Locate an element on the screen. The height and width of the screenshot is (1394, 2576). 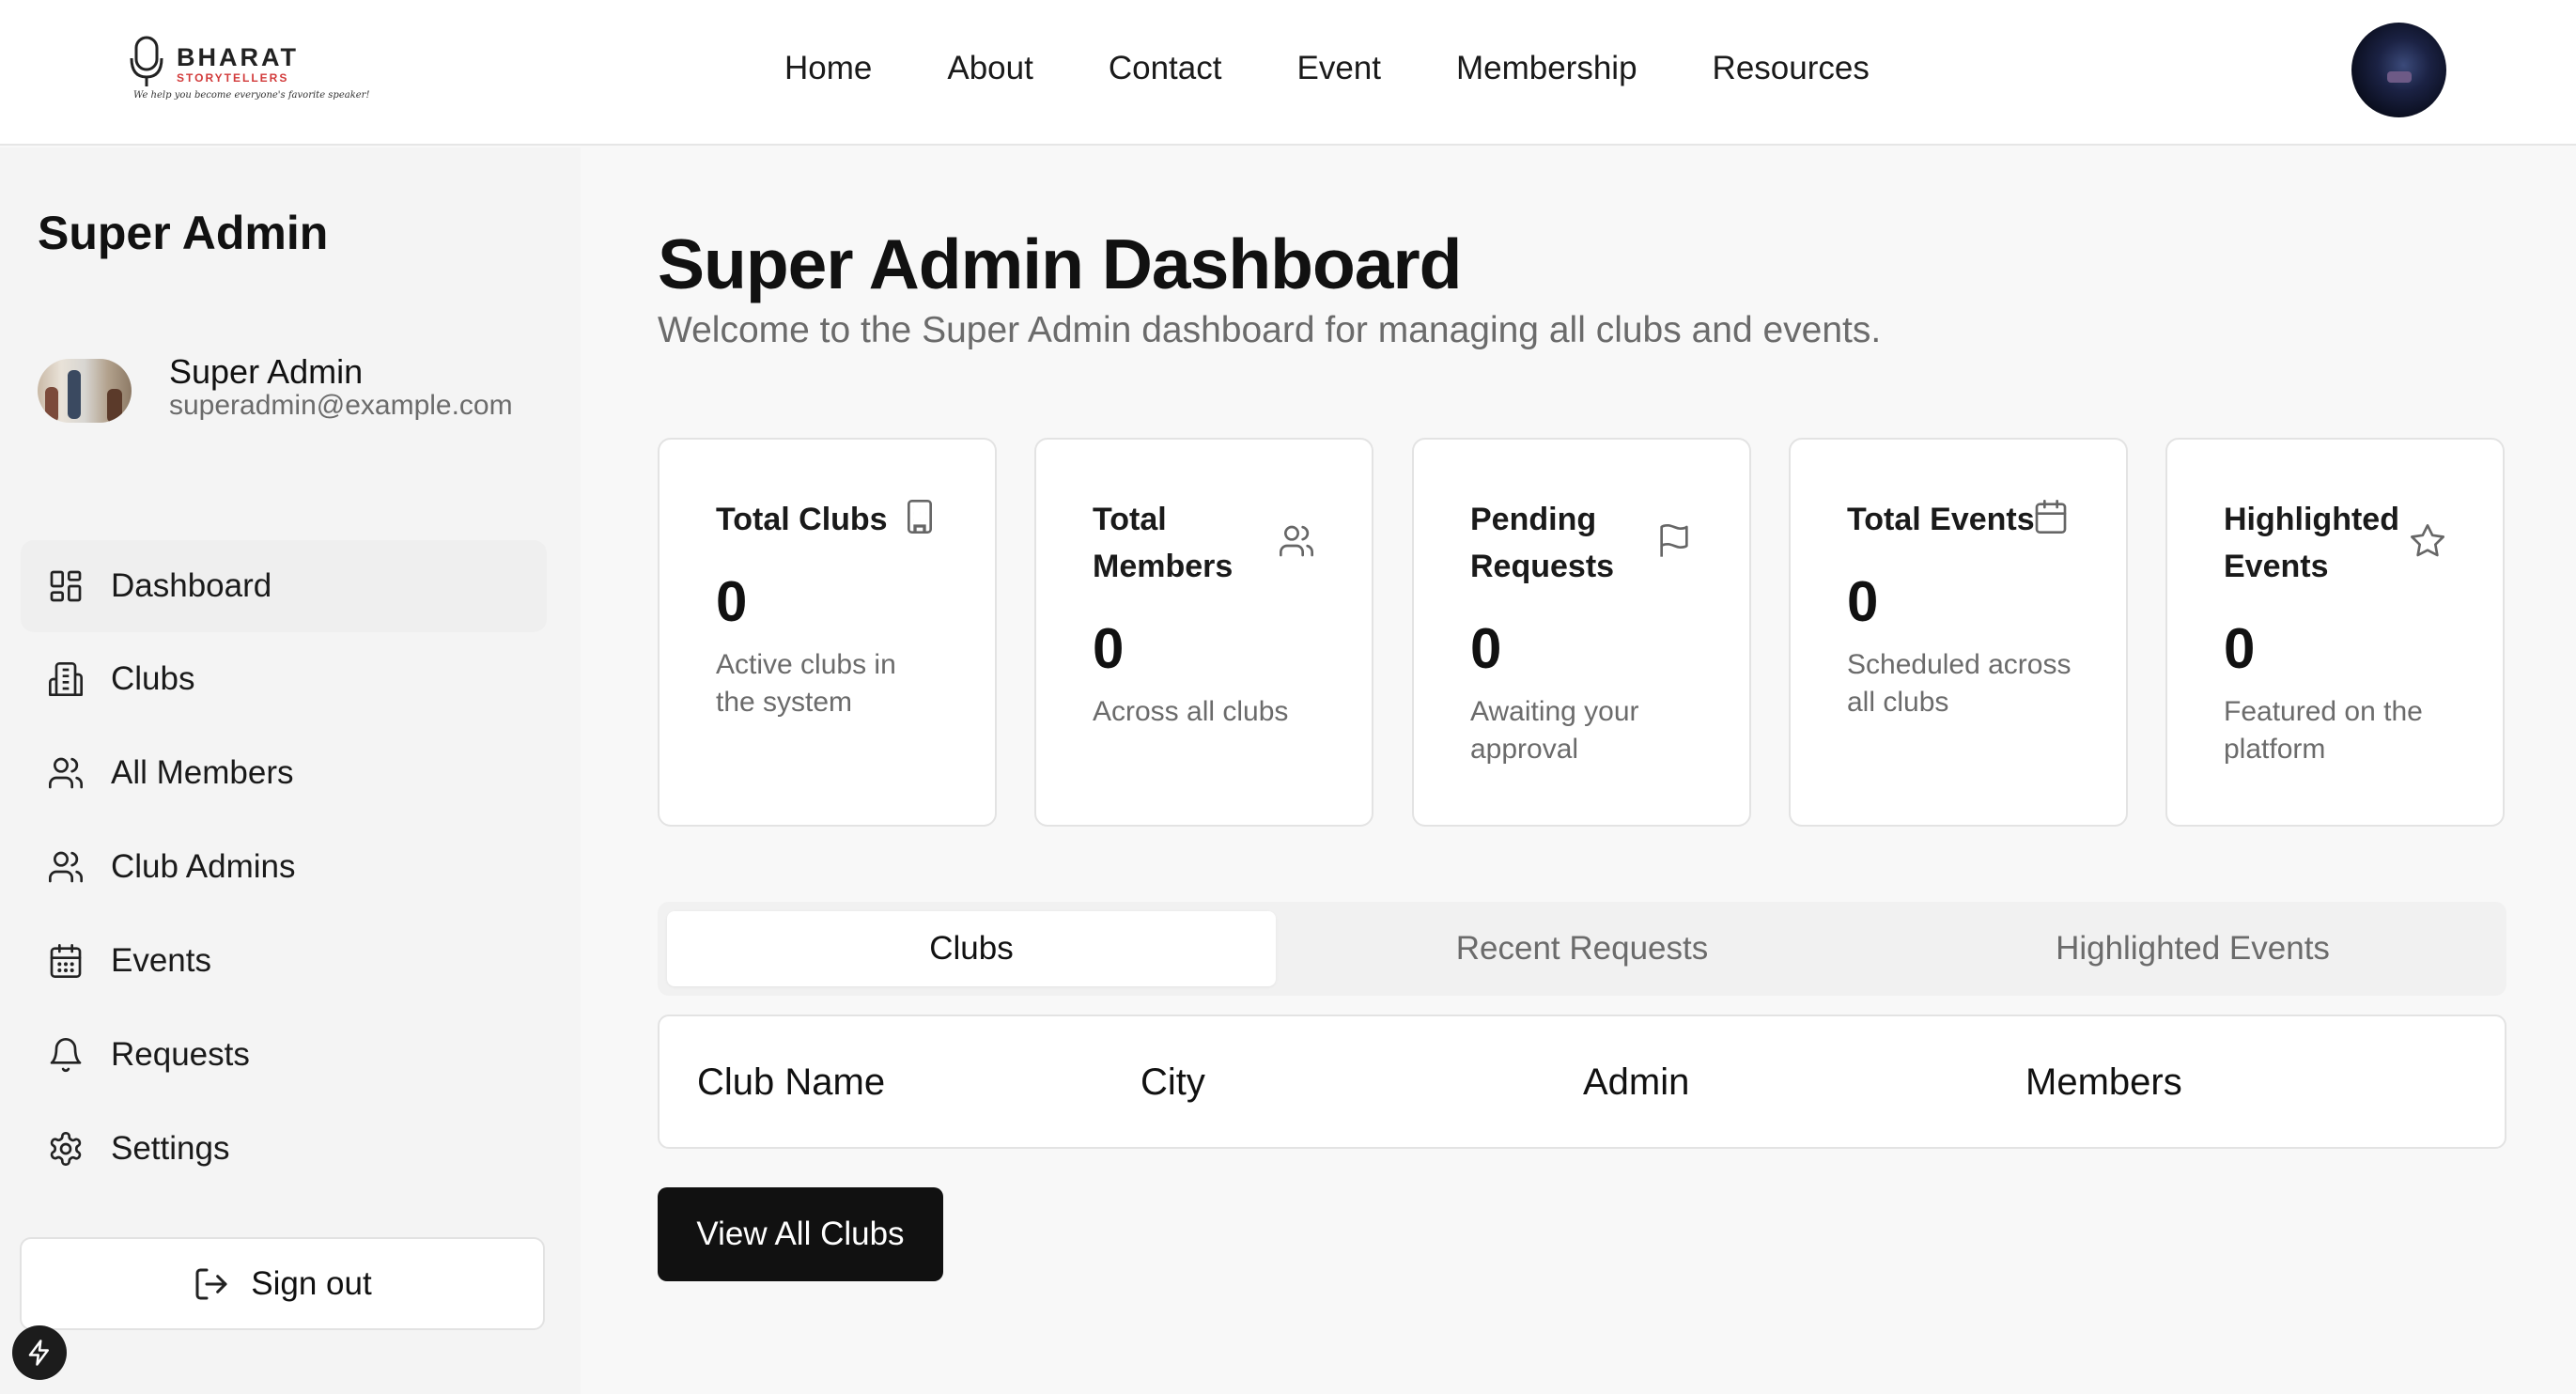
profile-email: superadmin@example.com is located at coordinates (341, 405).